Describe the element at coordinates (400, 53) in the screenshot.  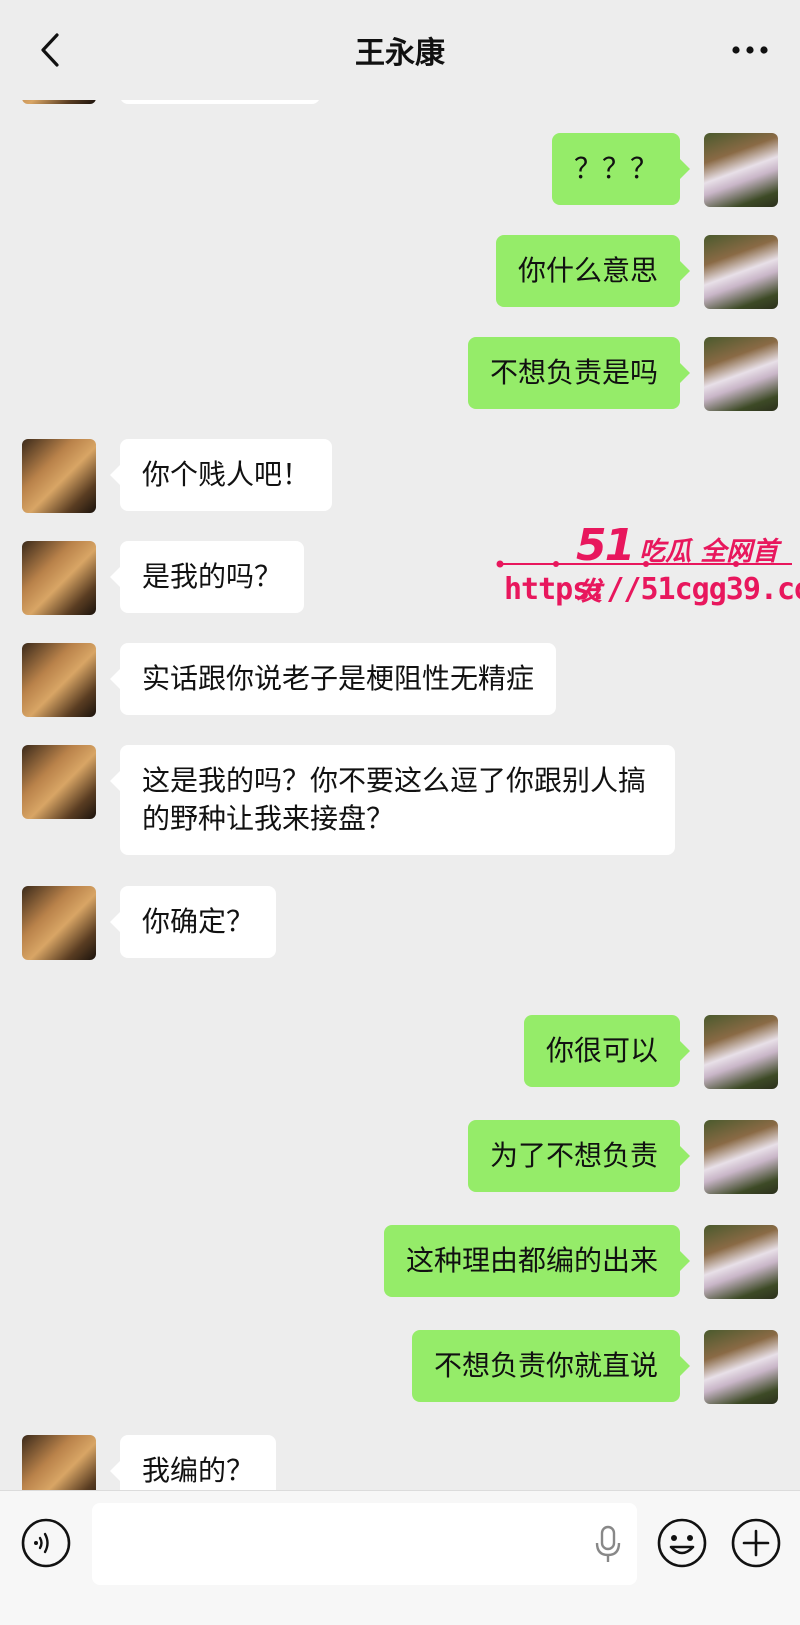
I see `page-title: 王永康` at that location.